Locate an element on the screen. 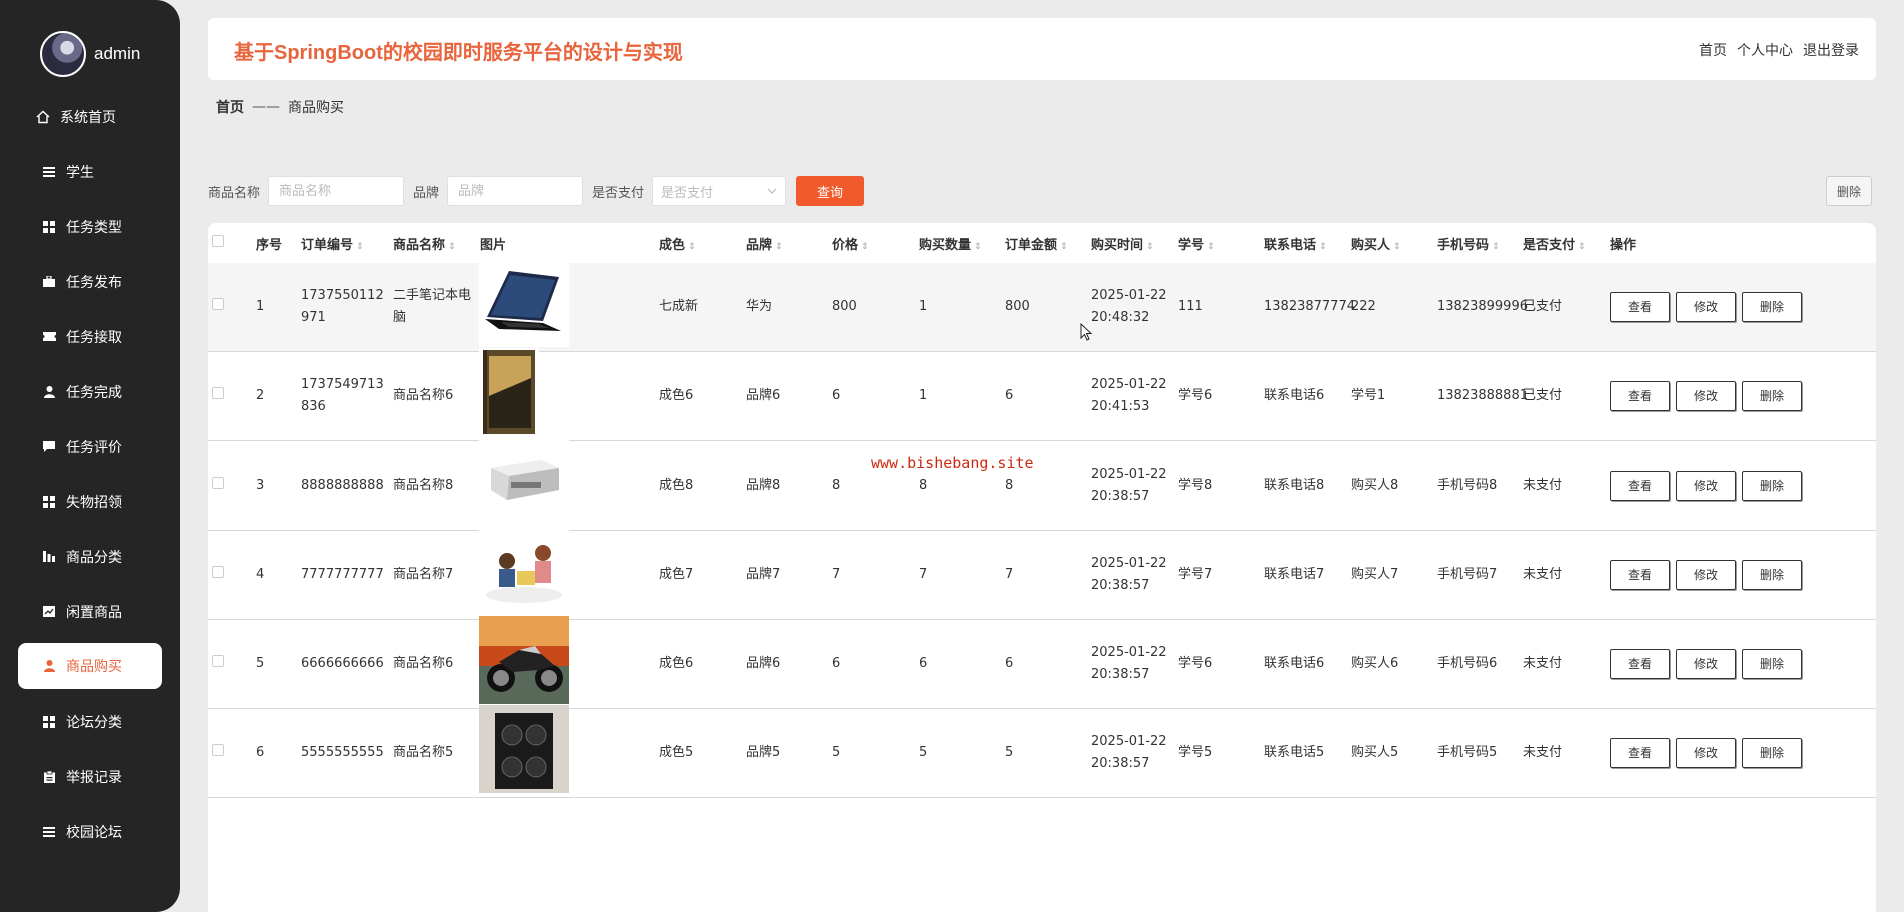  col-quantity: 购买数量 ⇕ is located at coordinates (950, 243).